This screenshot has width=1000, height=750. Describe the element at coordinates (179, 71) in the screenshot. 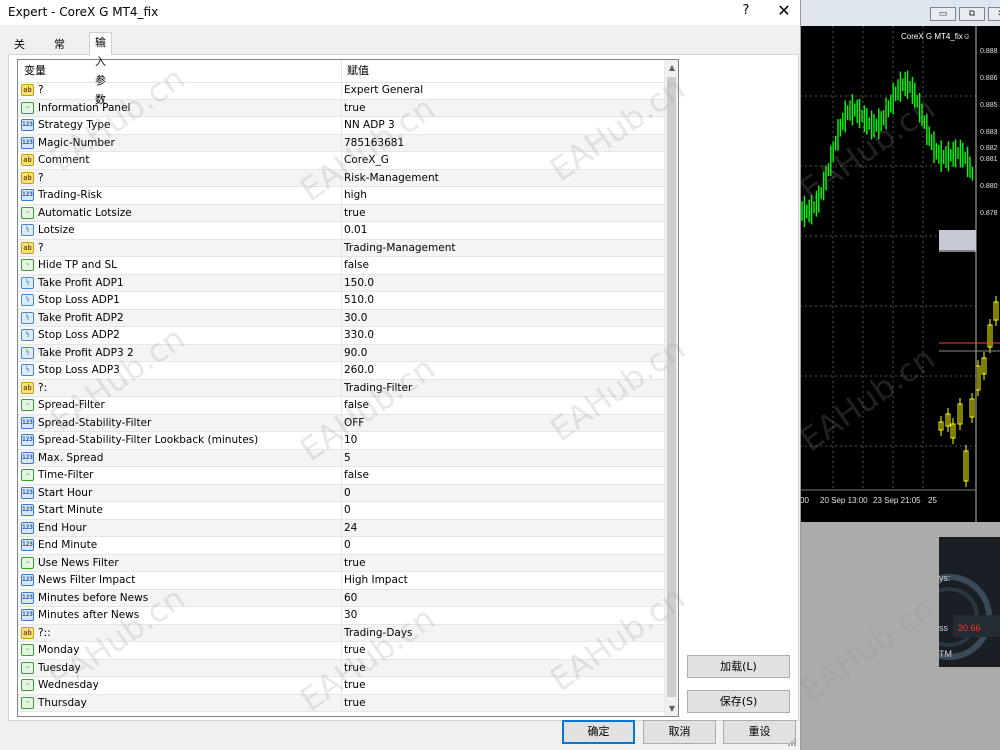

I see `column-header-variable: 变量` at that location.